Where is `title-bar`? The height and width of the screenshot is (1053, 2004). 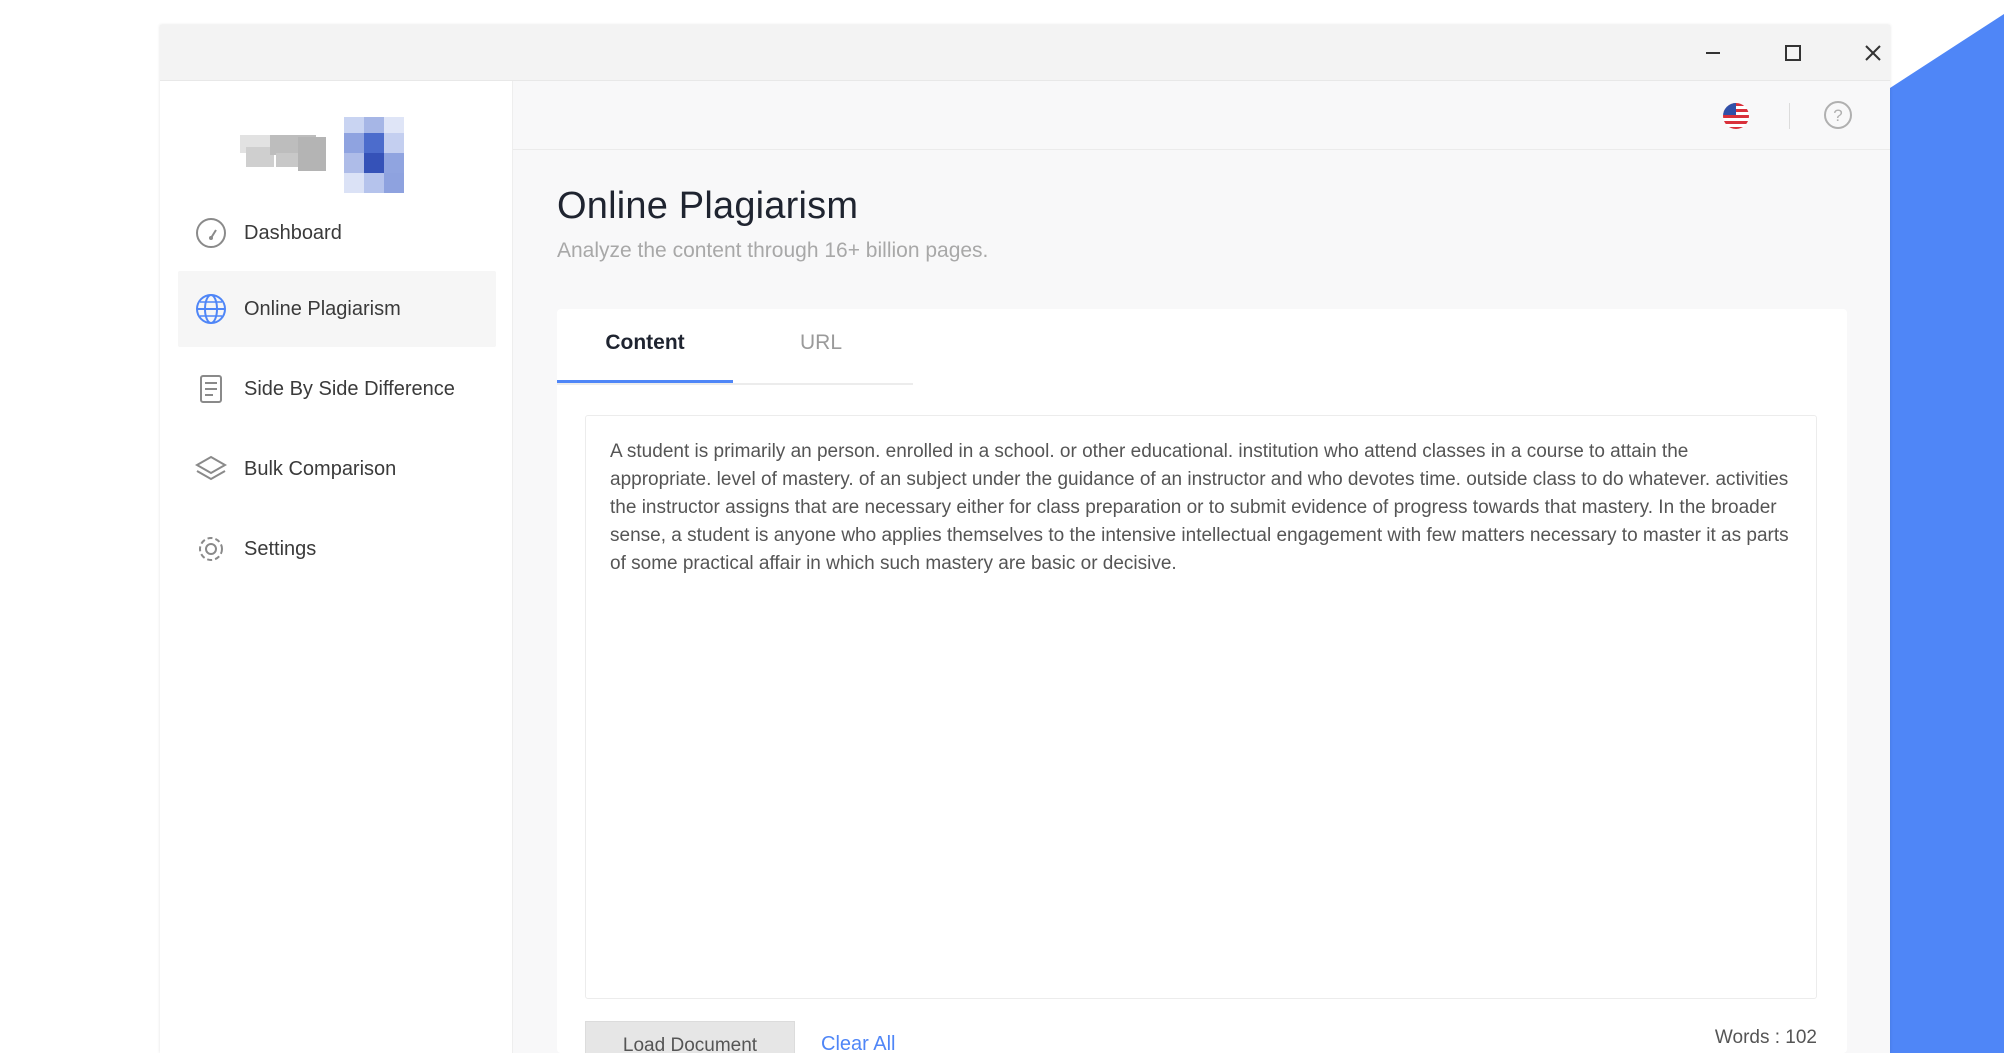
title-bar is located at coordinates (1025, 53).